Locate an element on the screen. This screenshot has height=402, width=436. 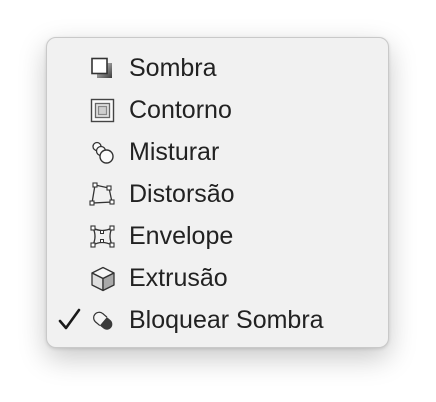
menu-item-sombra: Sombra is located at coordinates (217, 68).